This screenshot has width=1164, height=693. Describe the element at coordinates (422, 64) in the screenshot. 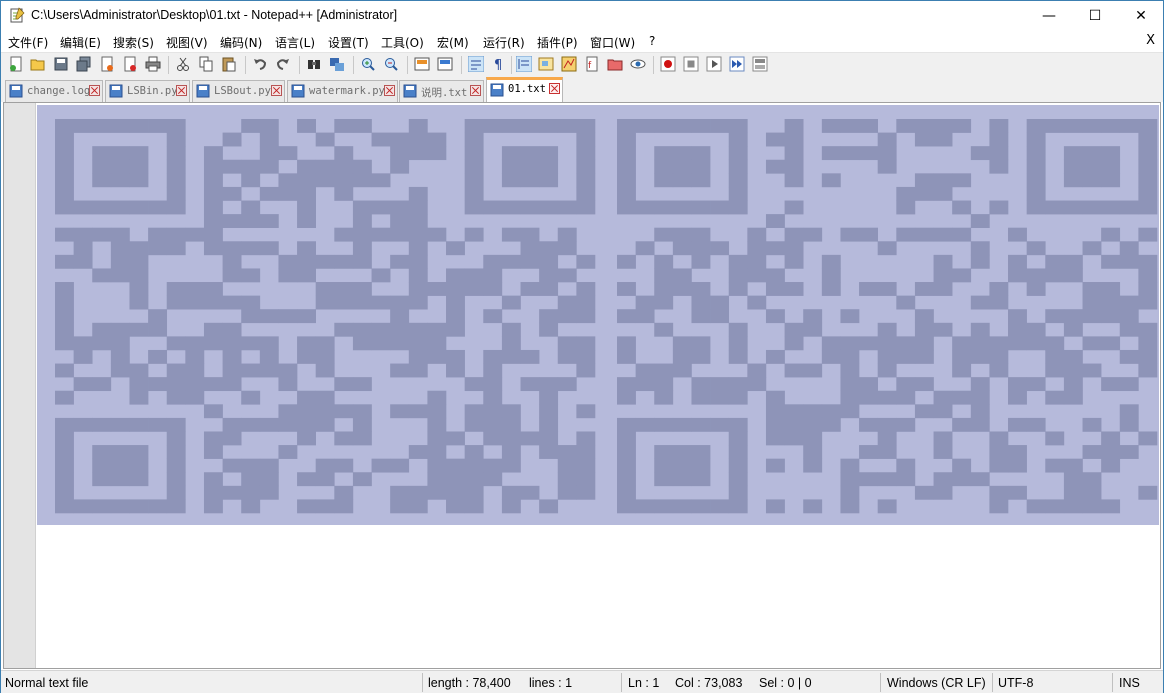

I see `sync-vertical-icon` at that location.